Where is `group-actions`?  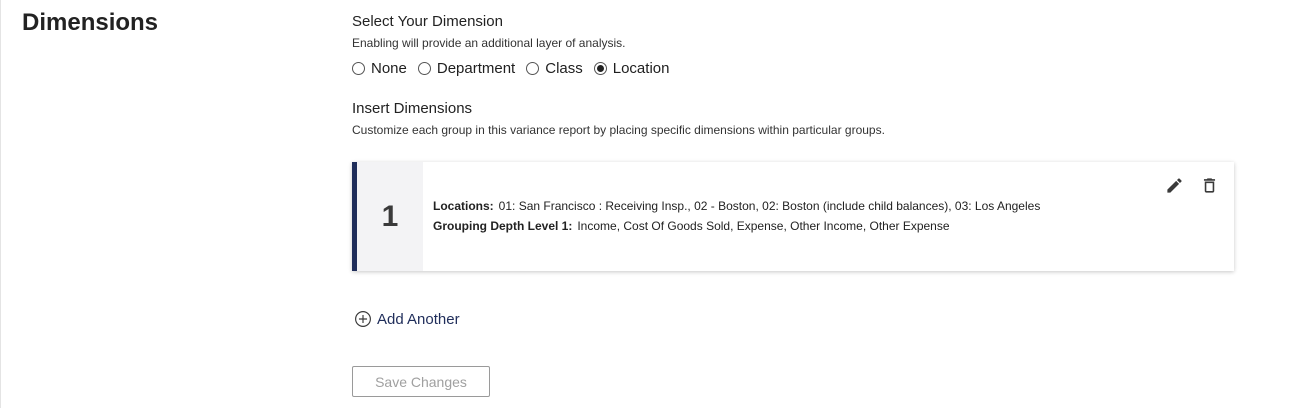
group-actions is located at coordinates (1192, 185).